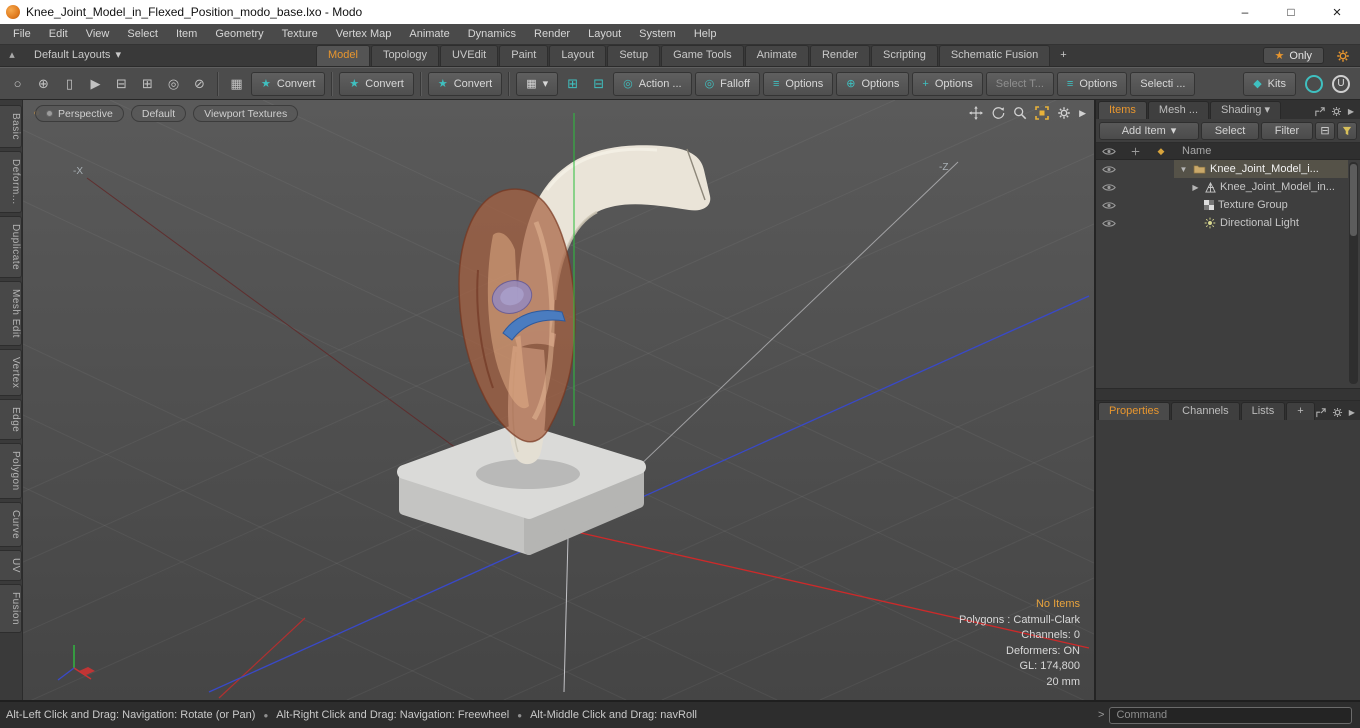 Image resolution: width=1360 pixels, height=728 pixels. I want to click on menu-system: System, so click(657, 34).